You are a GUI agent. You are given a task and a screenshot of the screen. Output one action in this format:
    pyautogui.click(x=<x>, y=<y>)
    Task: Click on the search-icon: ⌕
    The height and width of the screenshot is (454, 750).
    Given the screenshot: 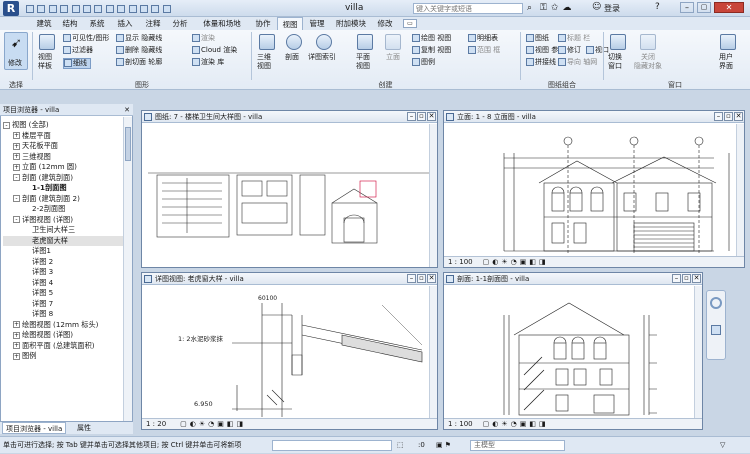 What is the action you would take?
    pyautogui.click(x=529, y=8)
    